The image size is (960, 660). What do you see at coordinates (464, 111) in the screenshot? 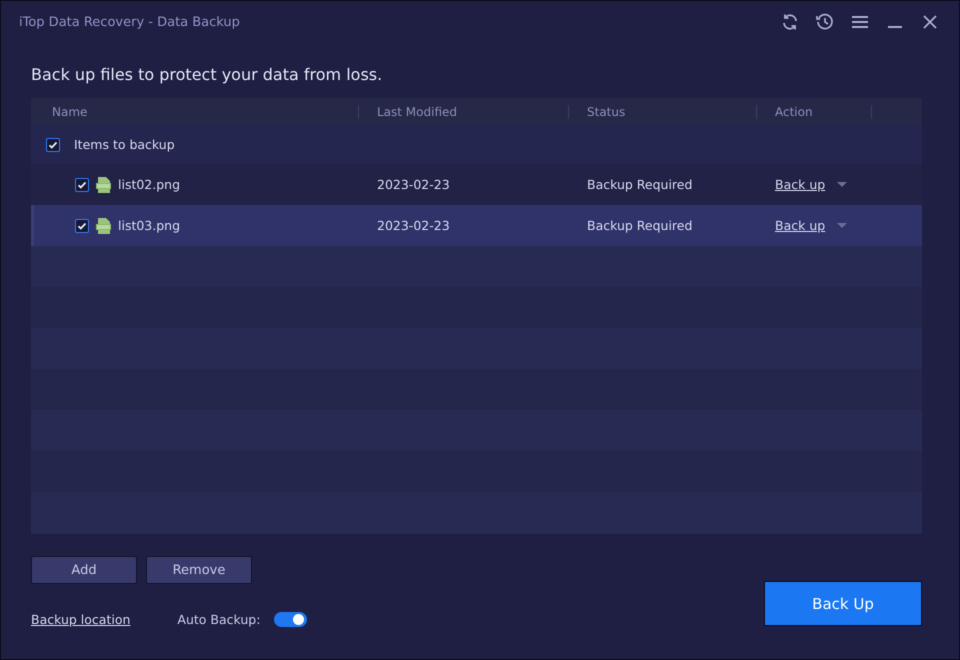
I see `column-header: Last Modified` at bounding box center [464, 111].